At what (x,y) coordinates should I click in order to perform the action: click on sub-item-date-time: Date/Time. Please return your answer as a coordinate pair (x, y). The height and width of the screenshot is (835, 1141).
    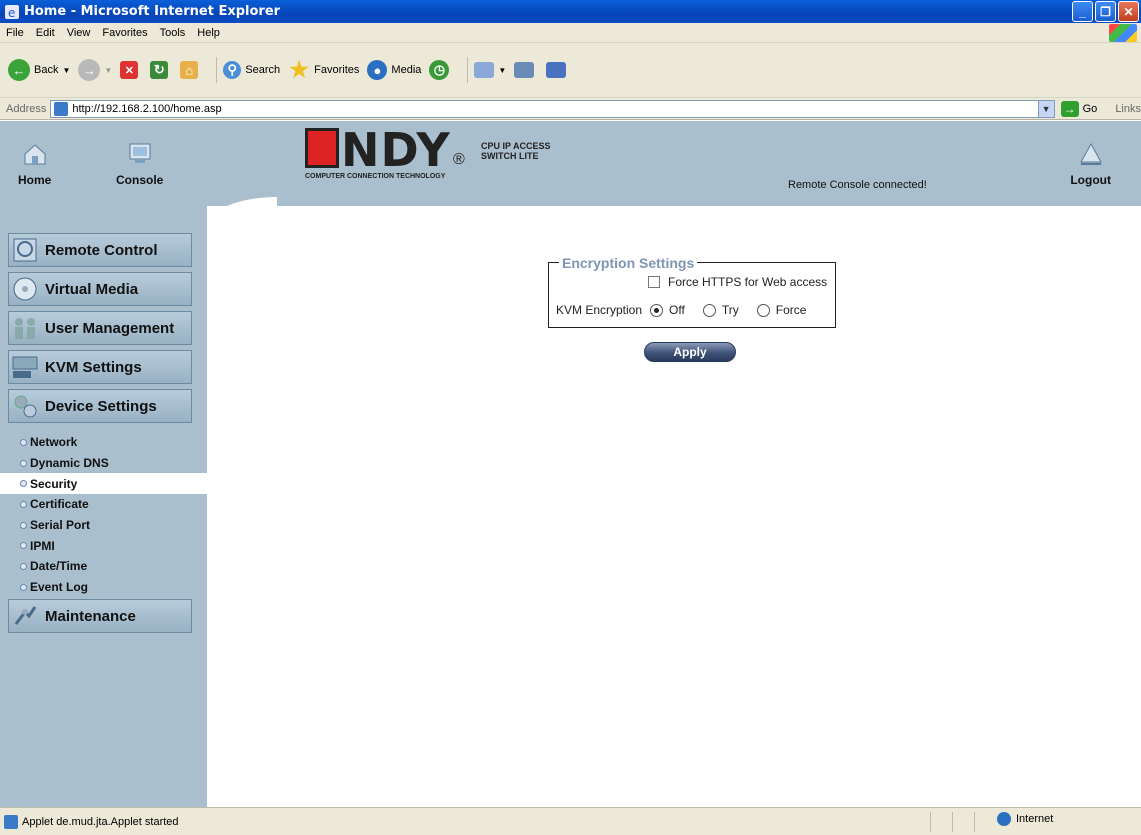
    Looking at the image, I should click on (103, 566).